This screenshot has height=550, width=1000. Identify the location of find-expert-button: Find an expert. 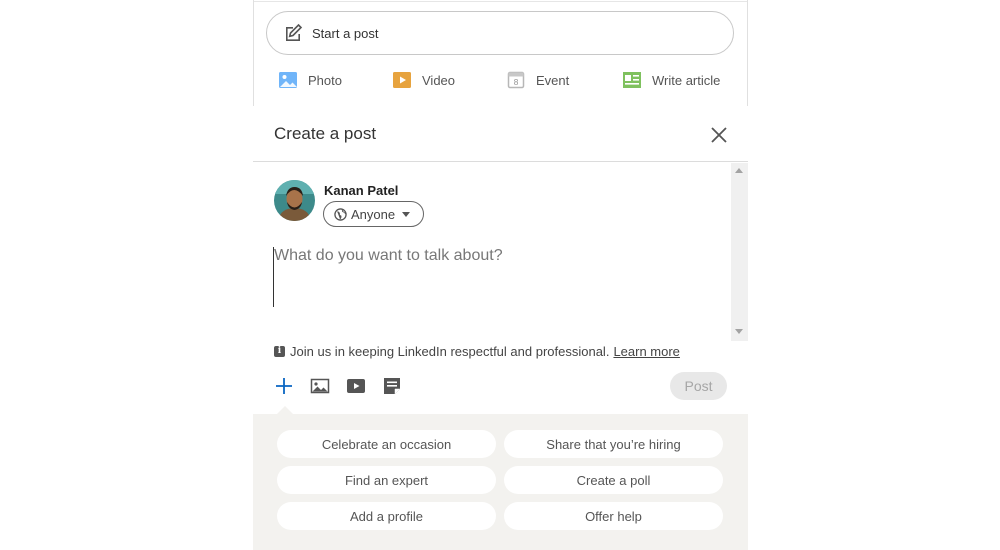
(386, 480).